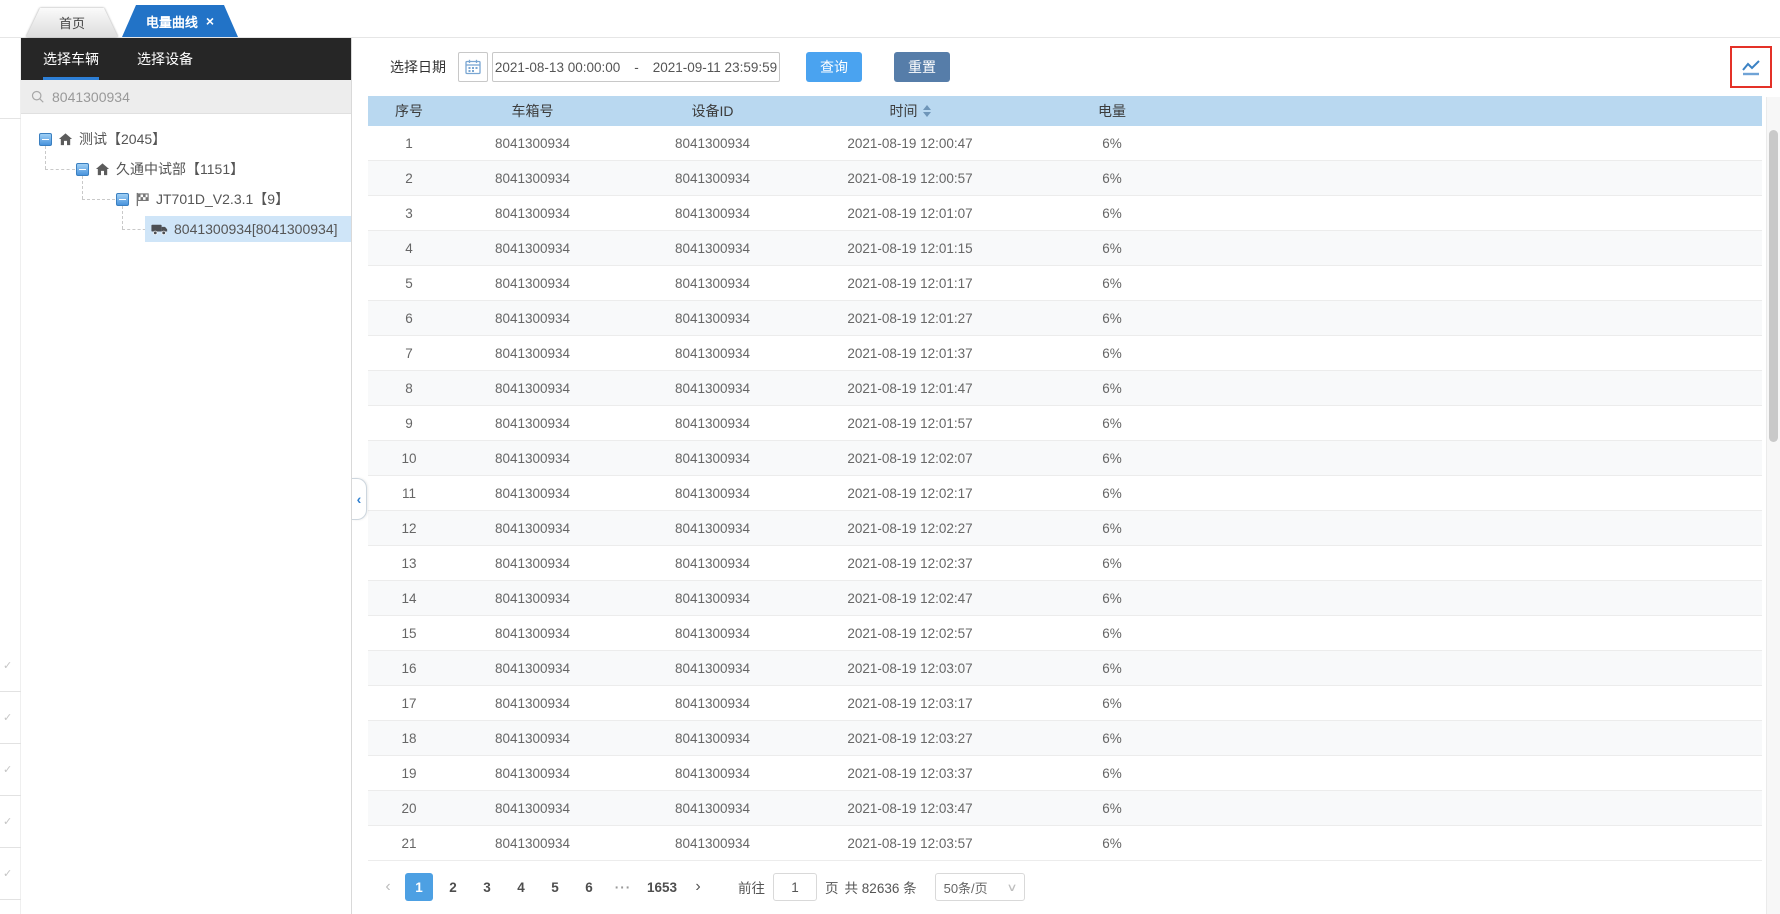 The height and width of the screenshot is (914, 1780). What do you see at coordinates (453, 887) in the screenshot?
I see `page-button: 2` at bounding box center [453, 887].